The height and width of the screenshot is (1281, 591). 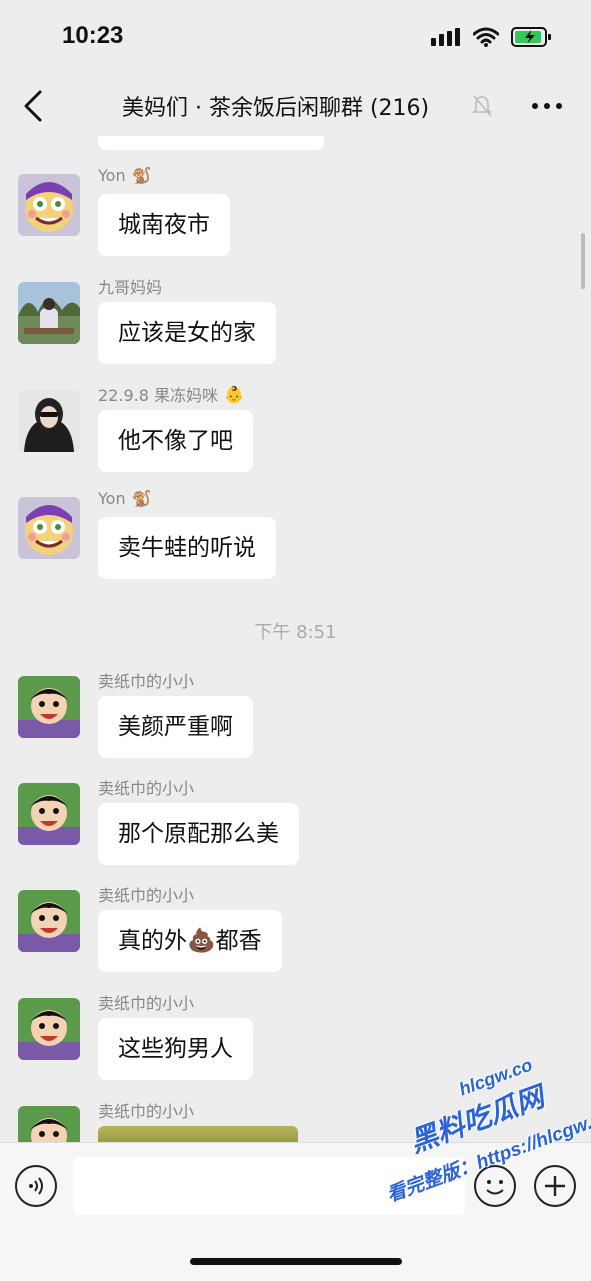 I want to click on message-bubble: 那个原配那么美, so click(x=198, y=834).